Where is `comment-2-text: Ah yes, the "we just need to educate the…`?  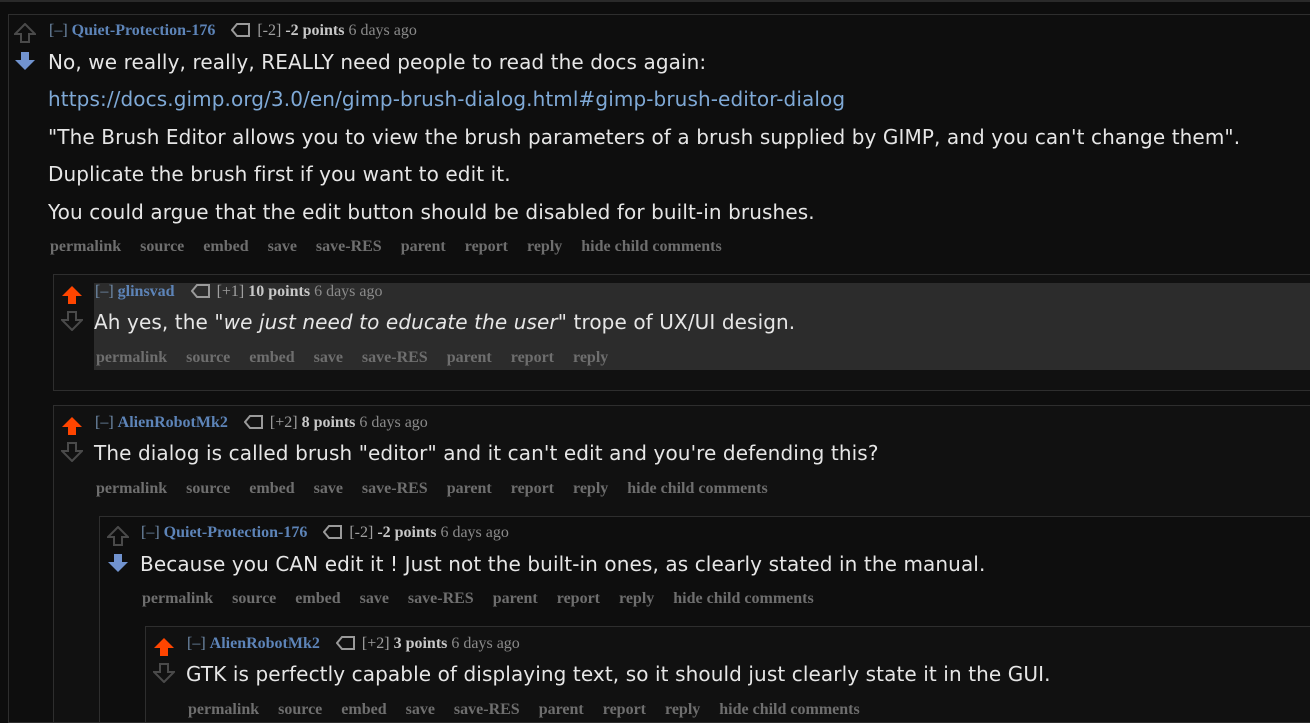
comment-2-text: Ah yes, the "we just need to educate the… is located at coordinates (444, 322).